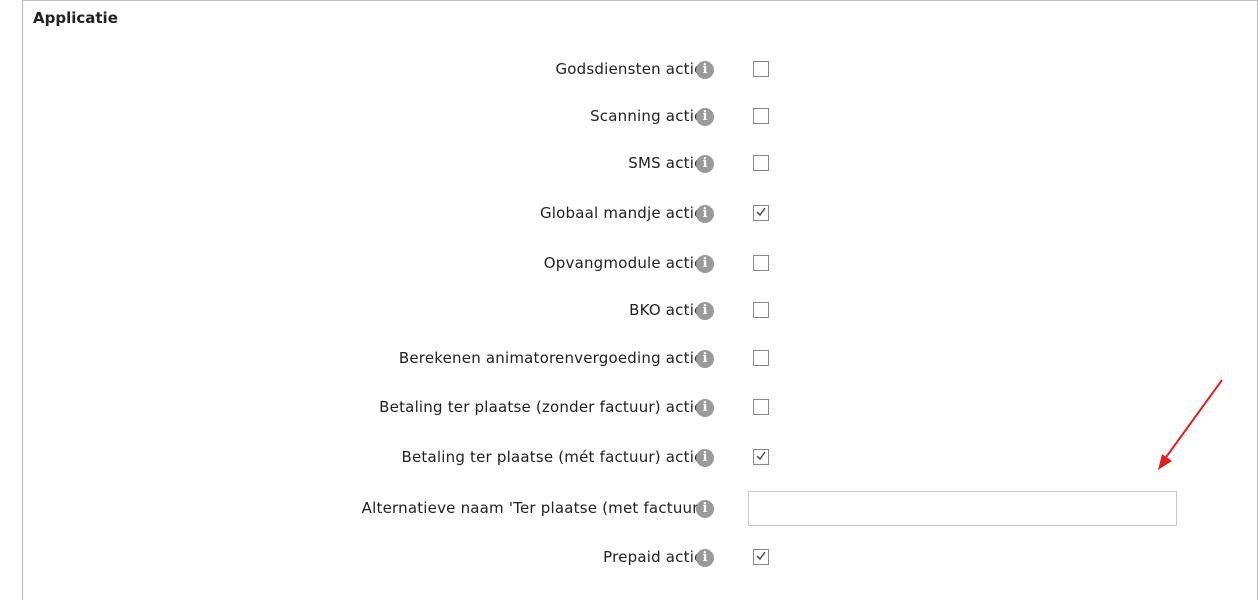 The image size is (1258, 600). What do you see at coordinates (1190, 424) in the screenshot?
I see `red-arrow-annotation` at bounding box center [1190, 424].